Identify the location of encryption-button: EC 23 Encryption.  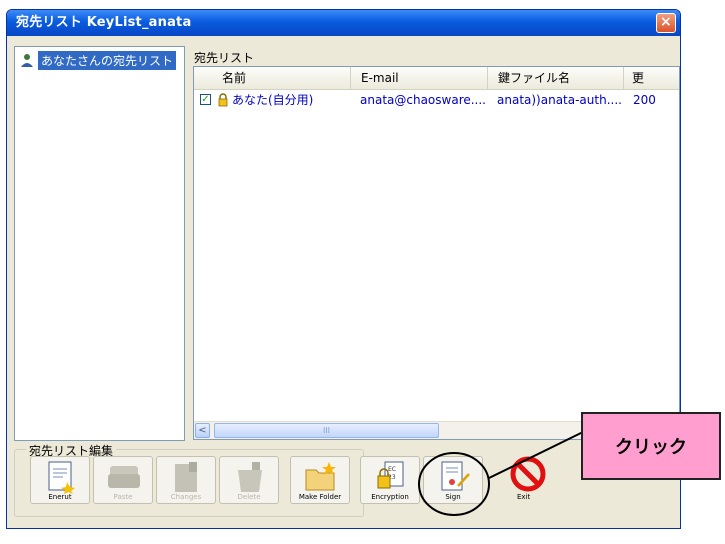
(390, 480).